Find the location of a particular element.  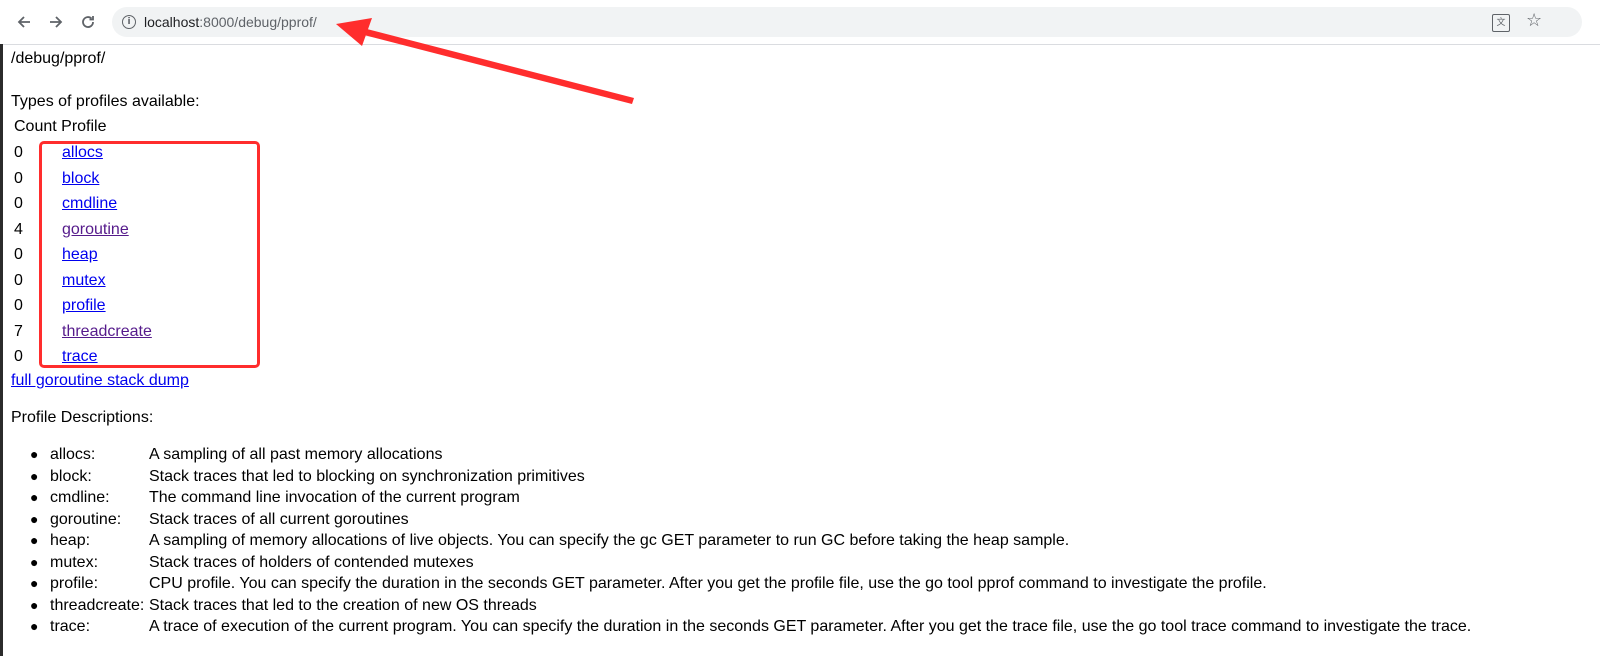

arrow-head is located at coordinates (354, 32).